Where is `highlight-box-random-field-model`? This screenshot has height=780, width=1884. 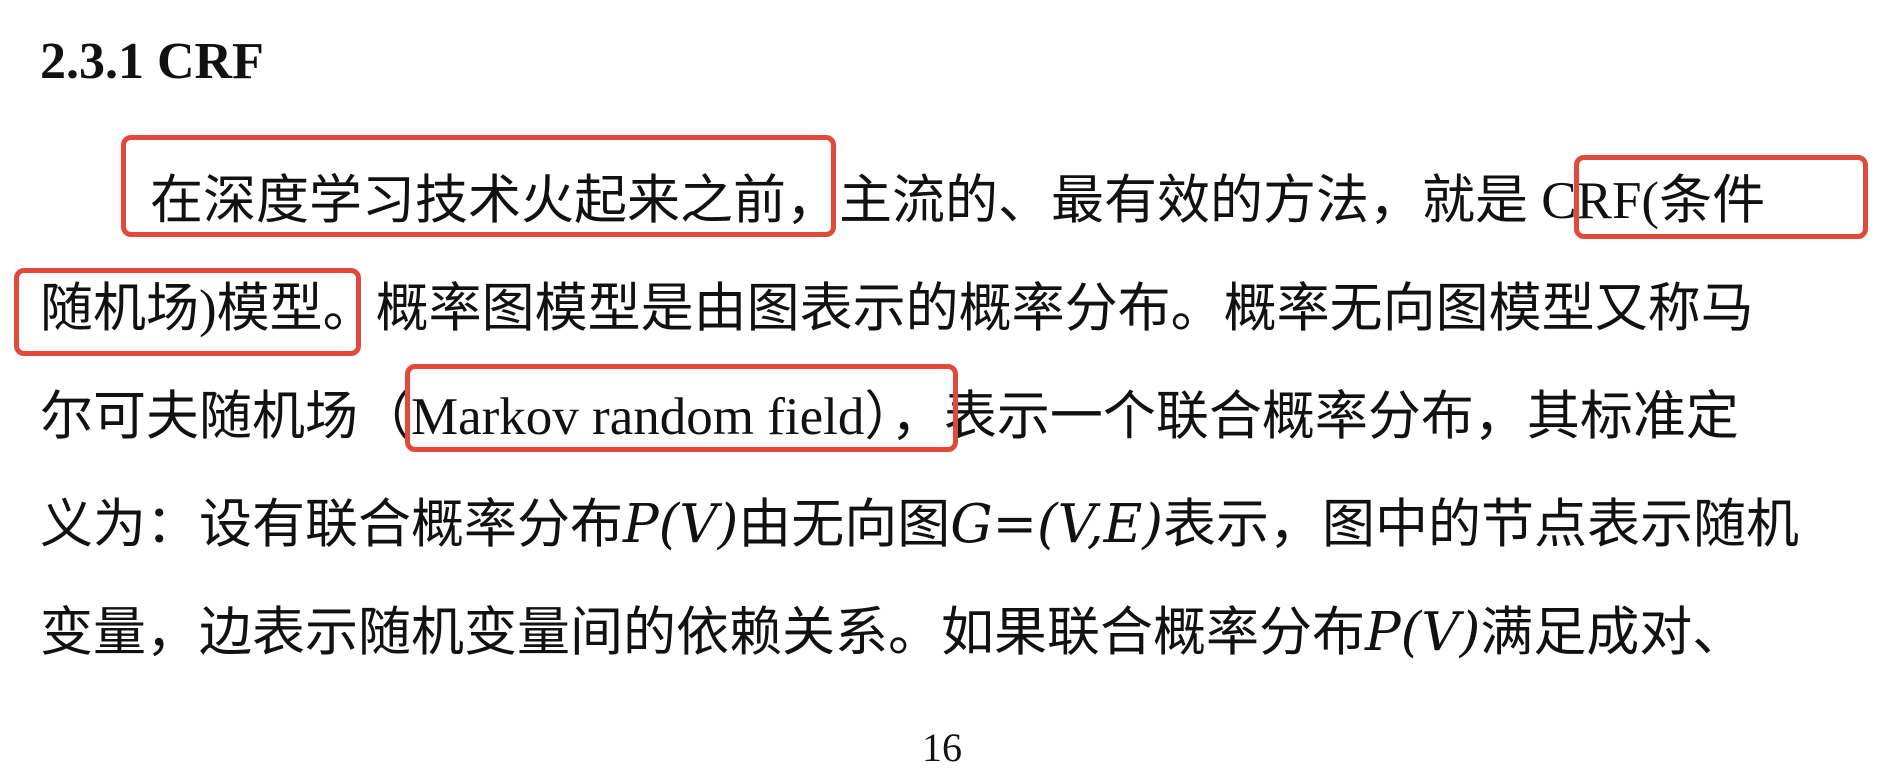
highlight-box-random-field-model is located at coordinates (187, 312).